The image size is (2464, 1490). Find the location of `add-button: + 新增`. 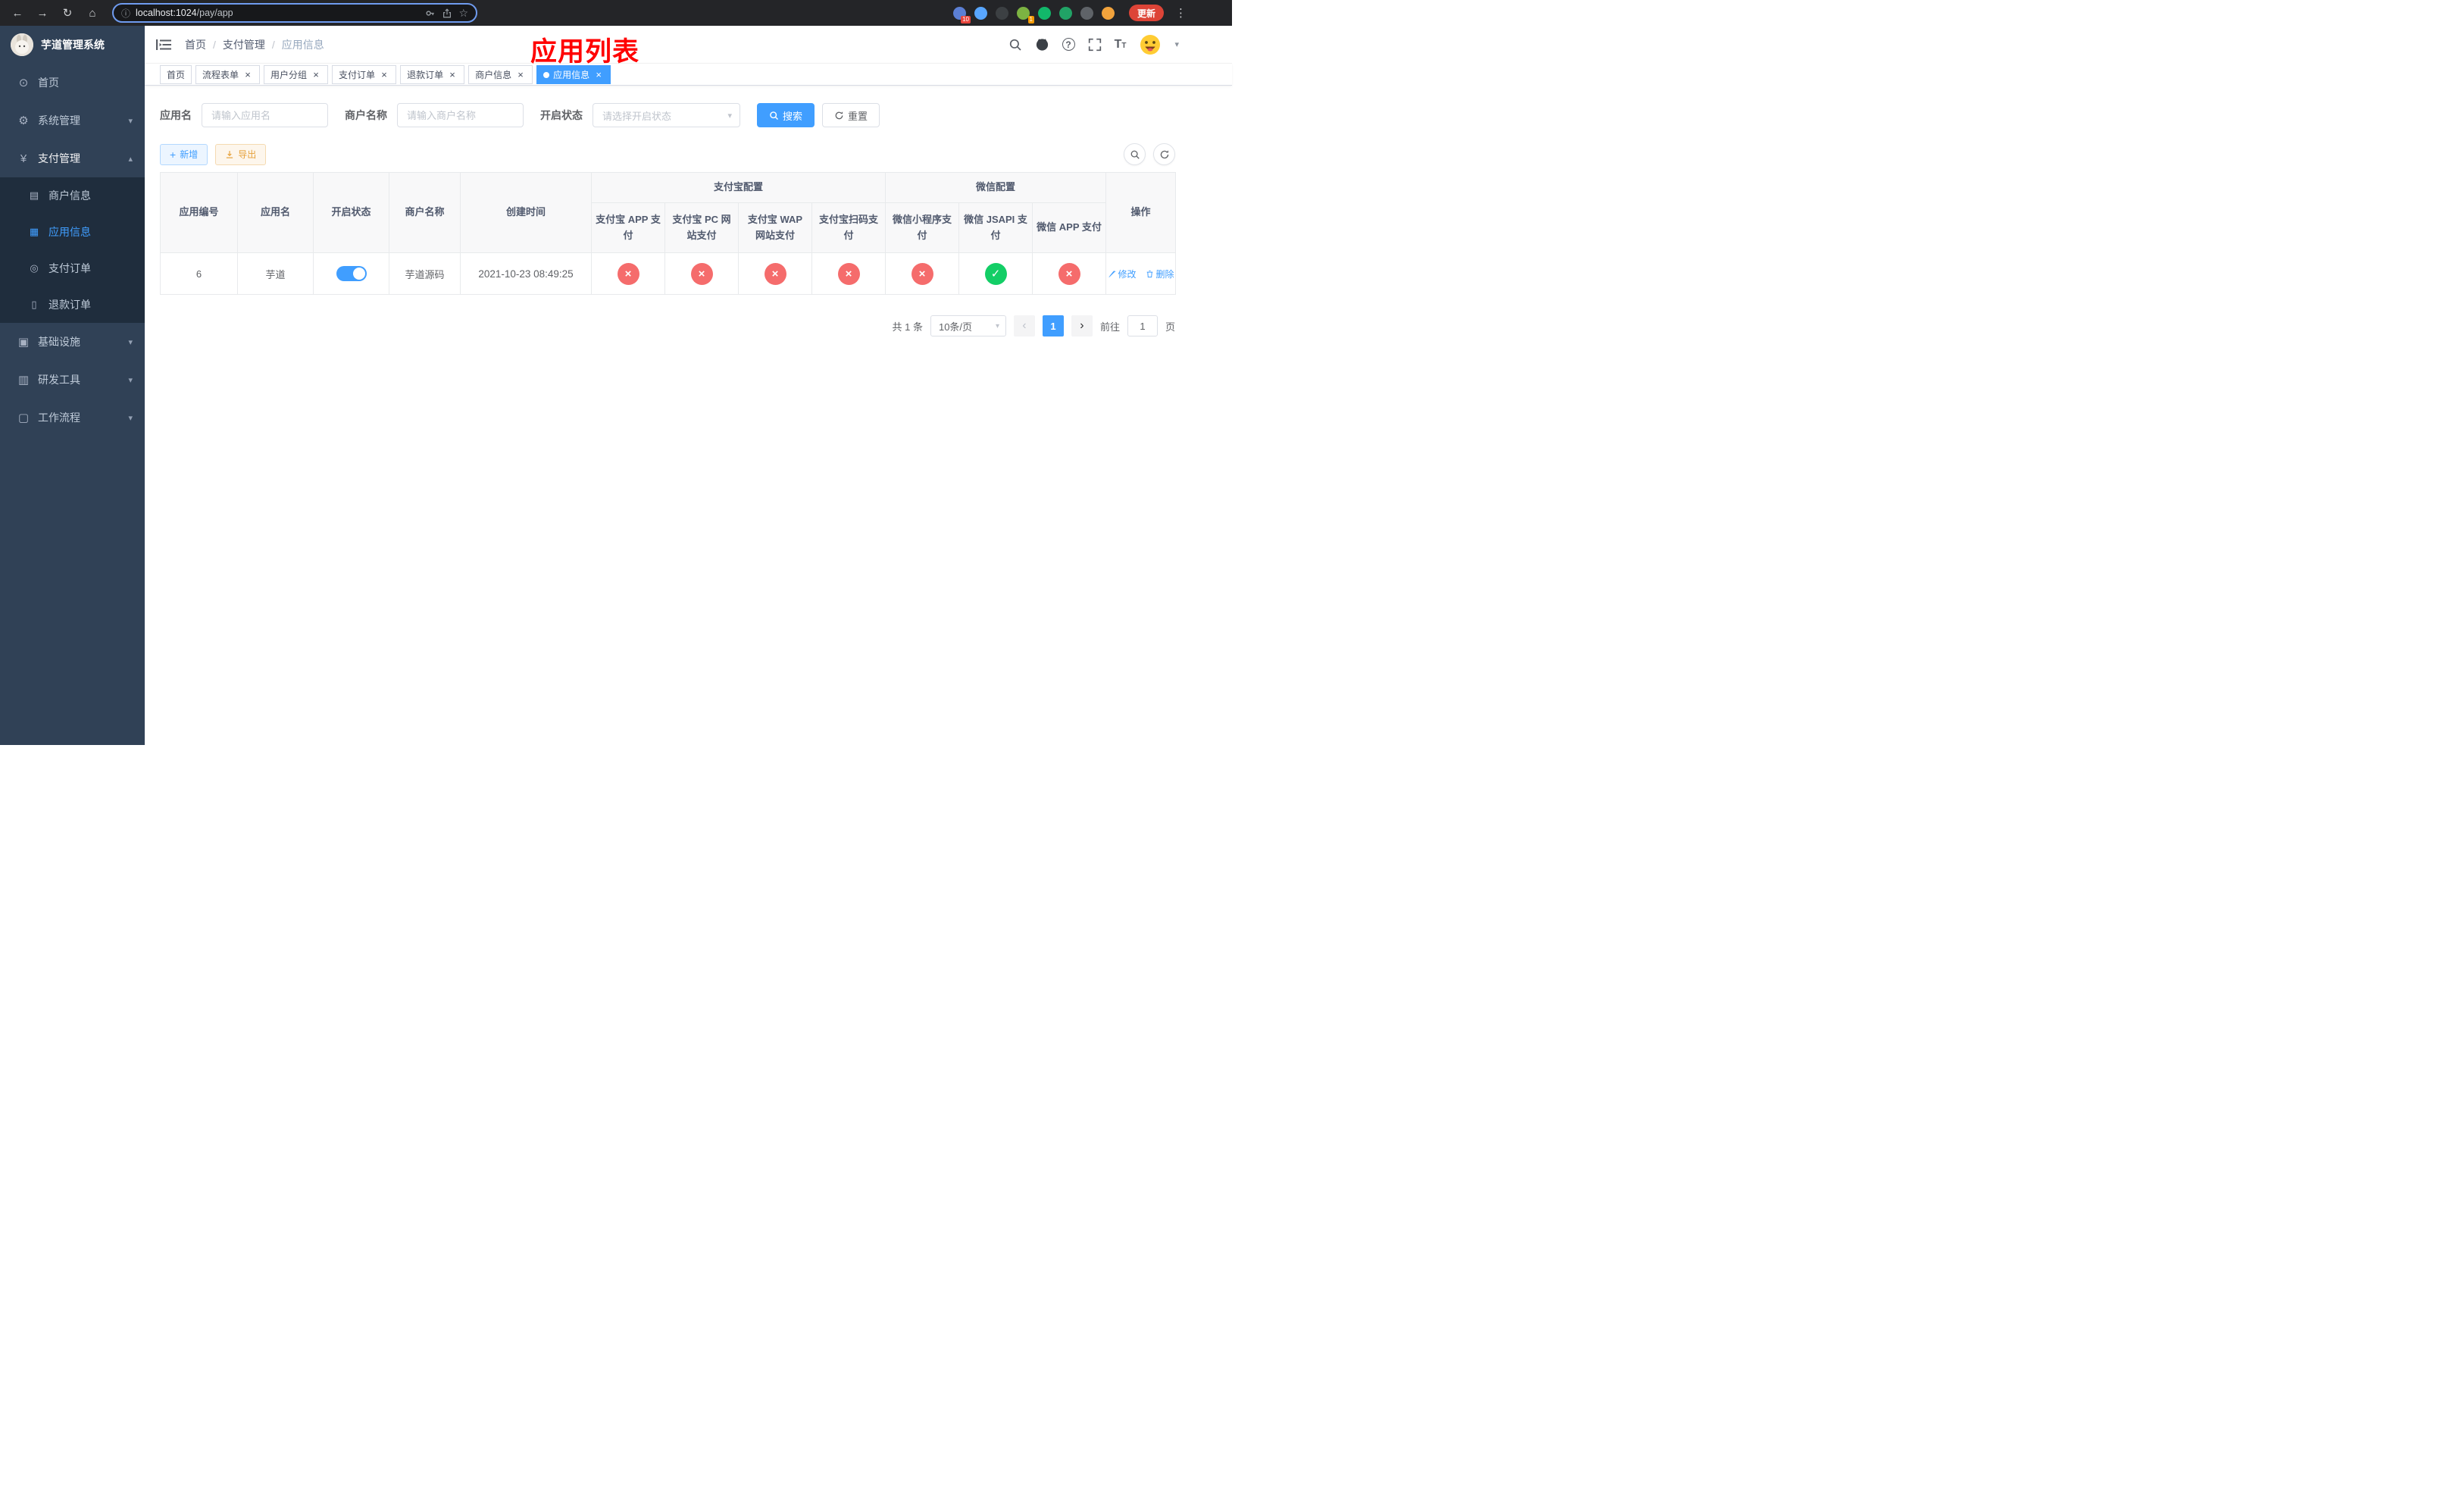

add-button: + 新增 is located at coordinates (184, 154).